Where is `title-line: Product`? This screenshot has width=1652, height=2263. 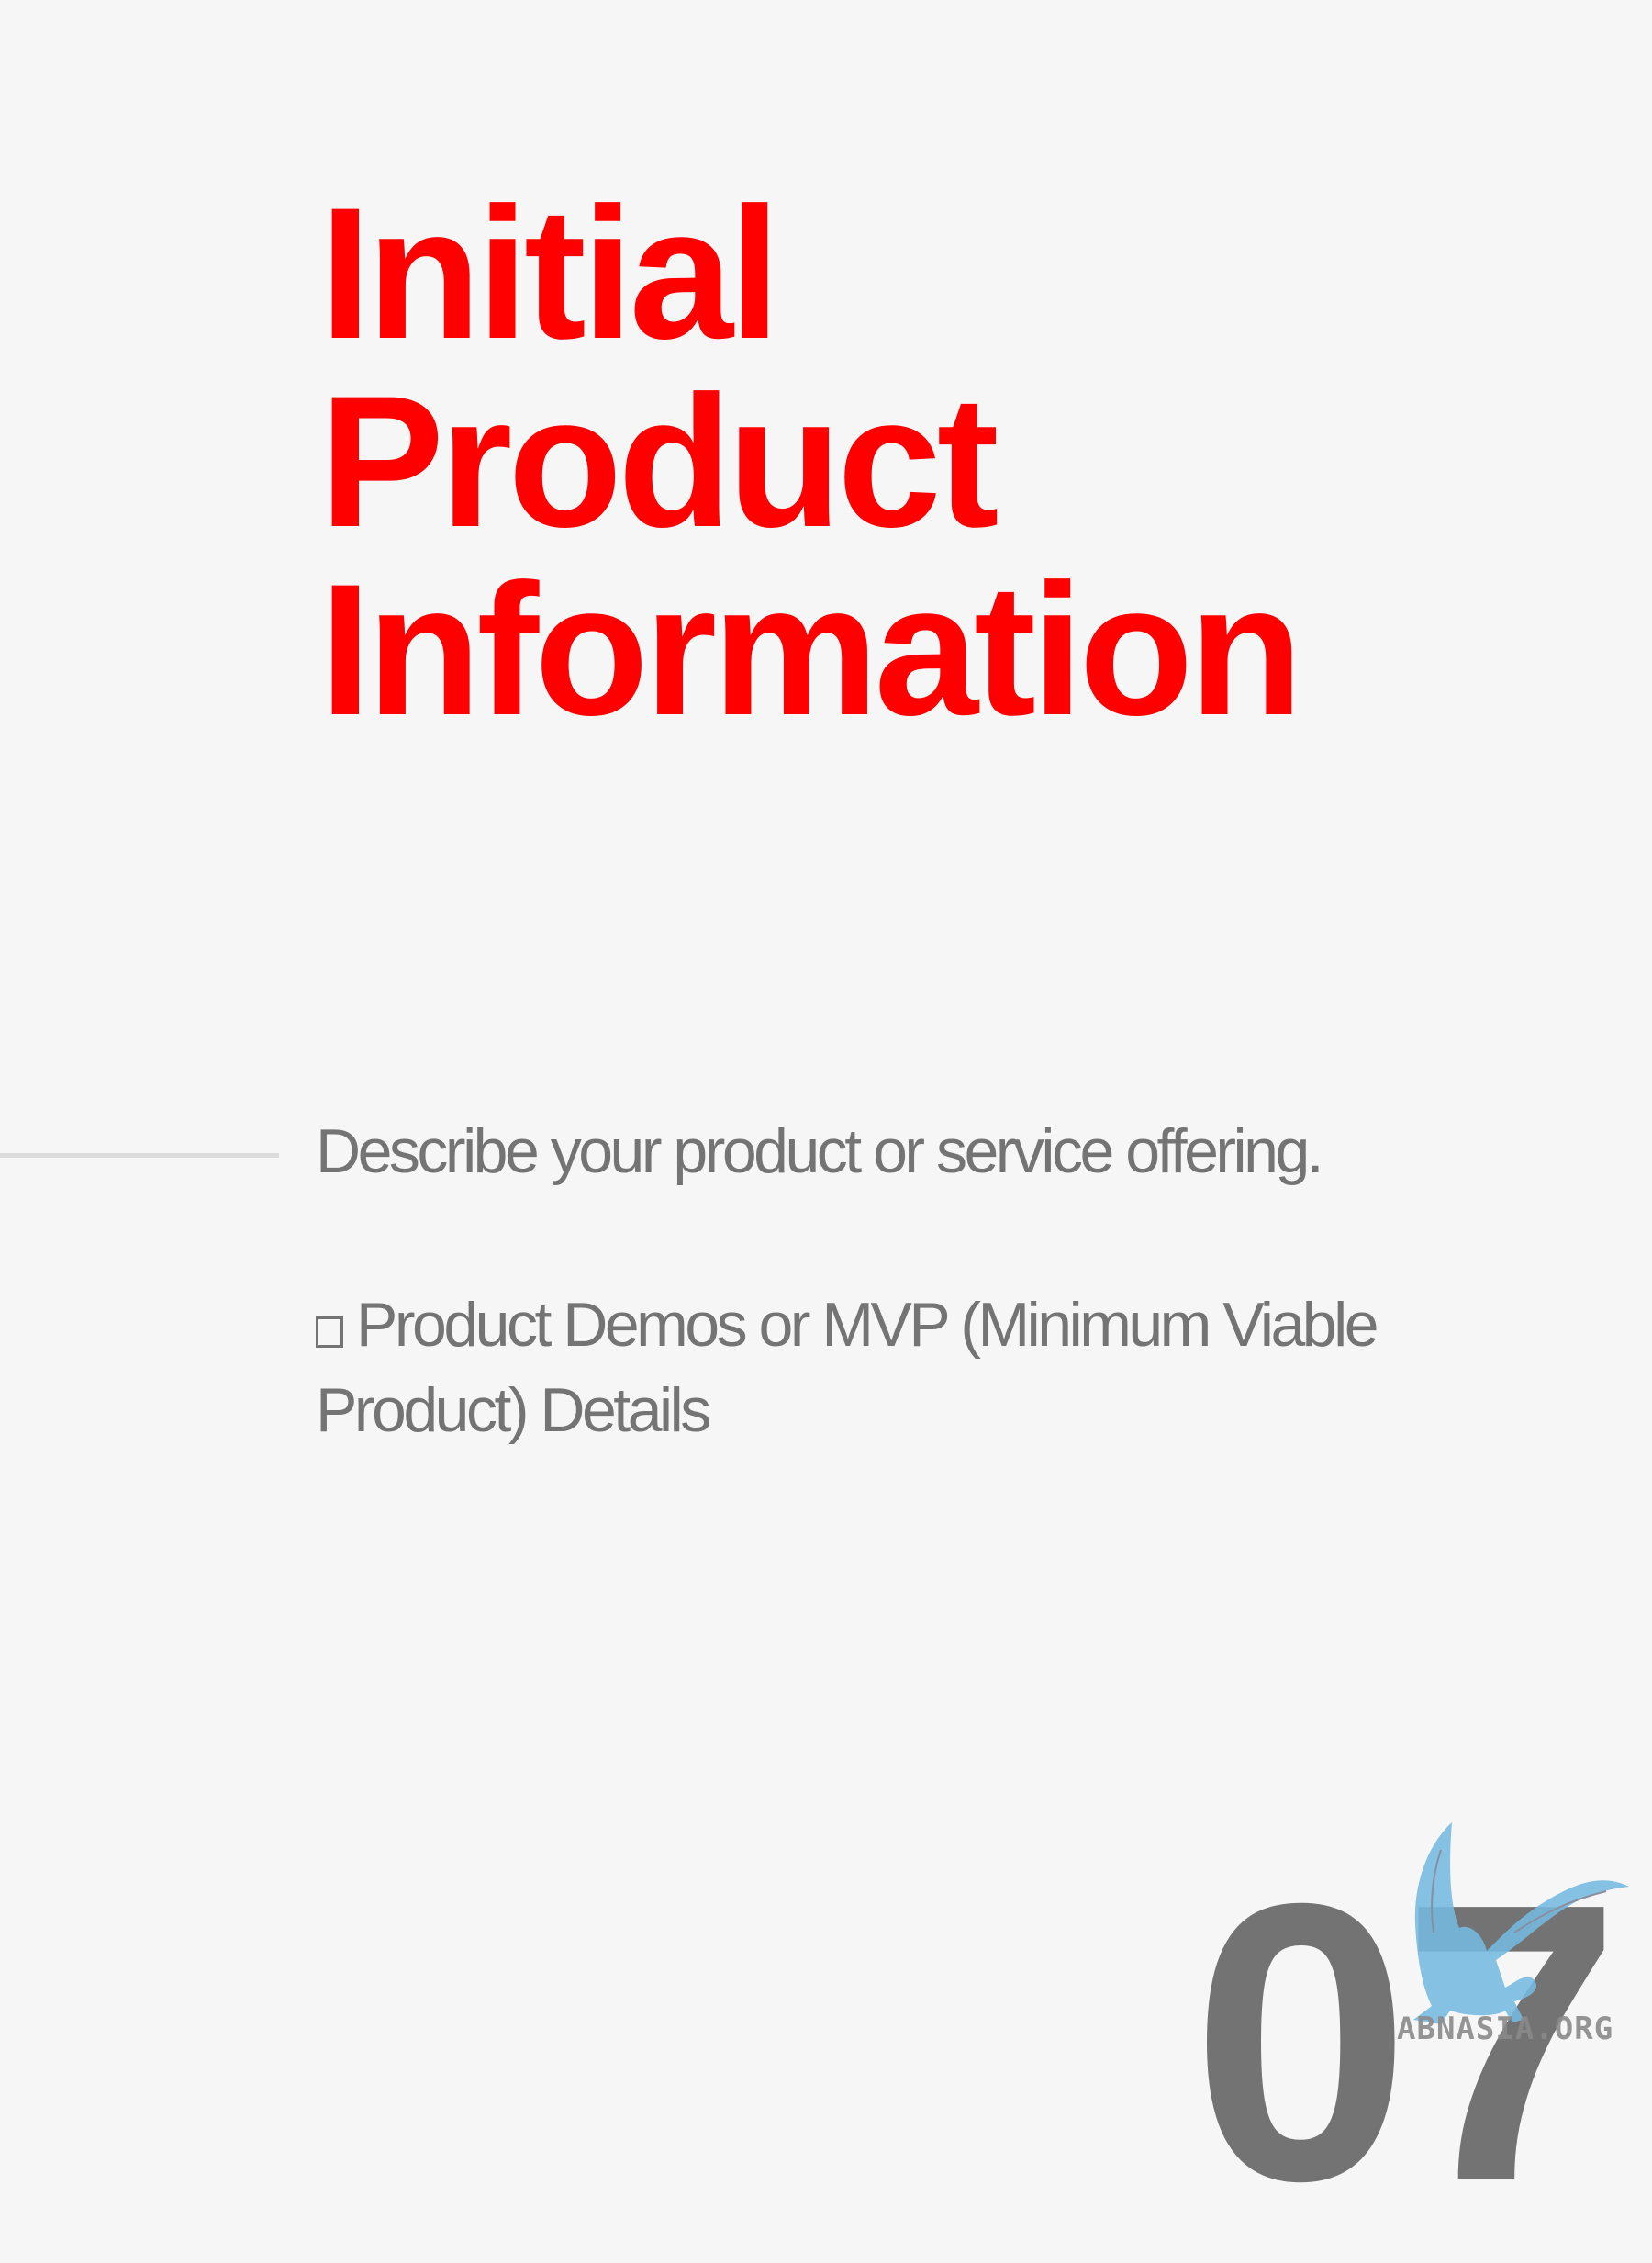 title-line: Product is located at coordinates (659, 461).